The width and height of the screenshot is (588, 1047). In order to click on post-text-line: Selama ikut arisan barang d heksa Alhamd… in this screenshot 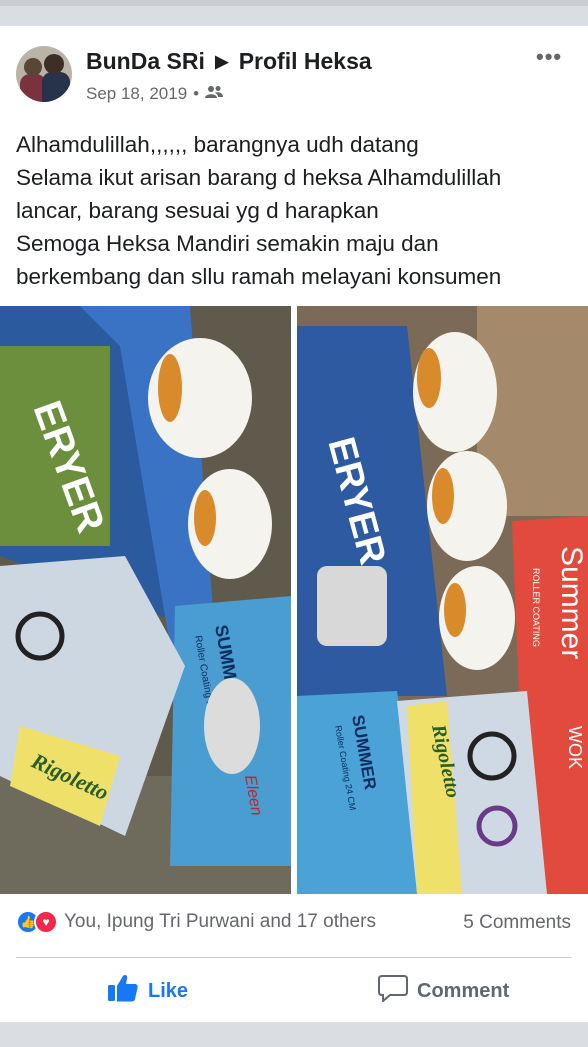, I will do `click(259, 177)`.